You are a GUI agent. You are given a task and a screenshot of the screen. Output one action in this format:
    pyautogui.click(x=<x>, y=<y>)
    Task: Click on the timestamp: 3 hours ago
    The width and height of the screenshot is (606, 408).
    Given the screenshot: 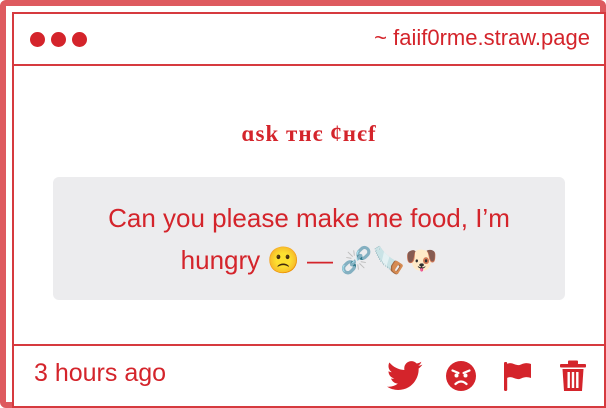 What is the action you would take?
    pyautogui.click(x=100, y=373)
    